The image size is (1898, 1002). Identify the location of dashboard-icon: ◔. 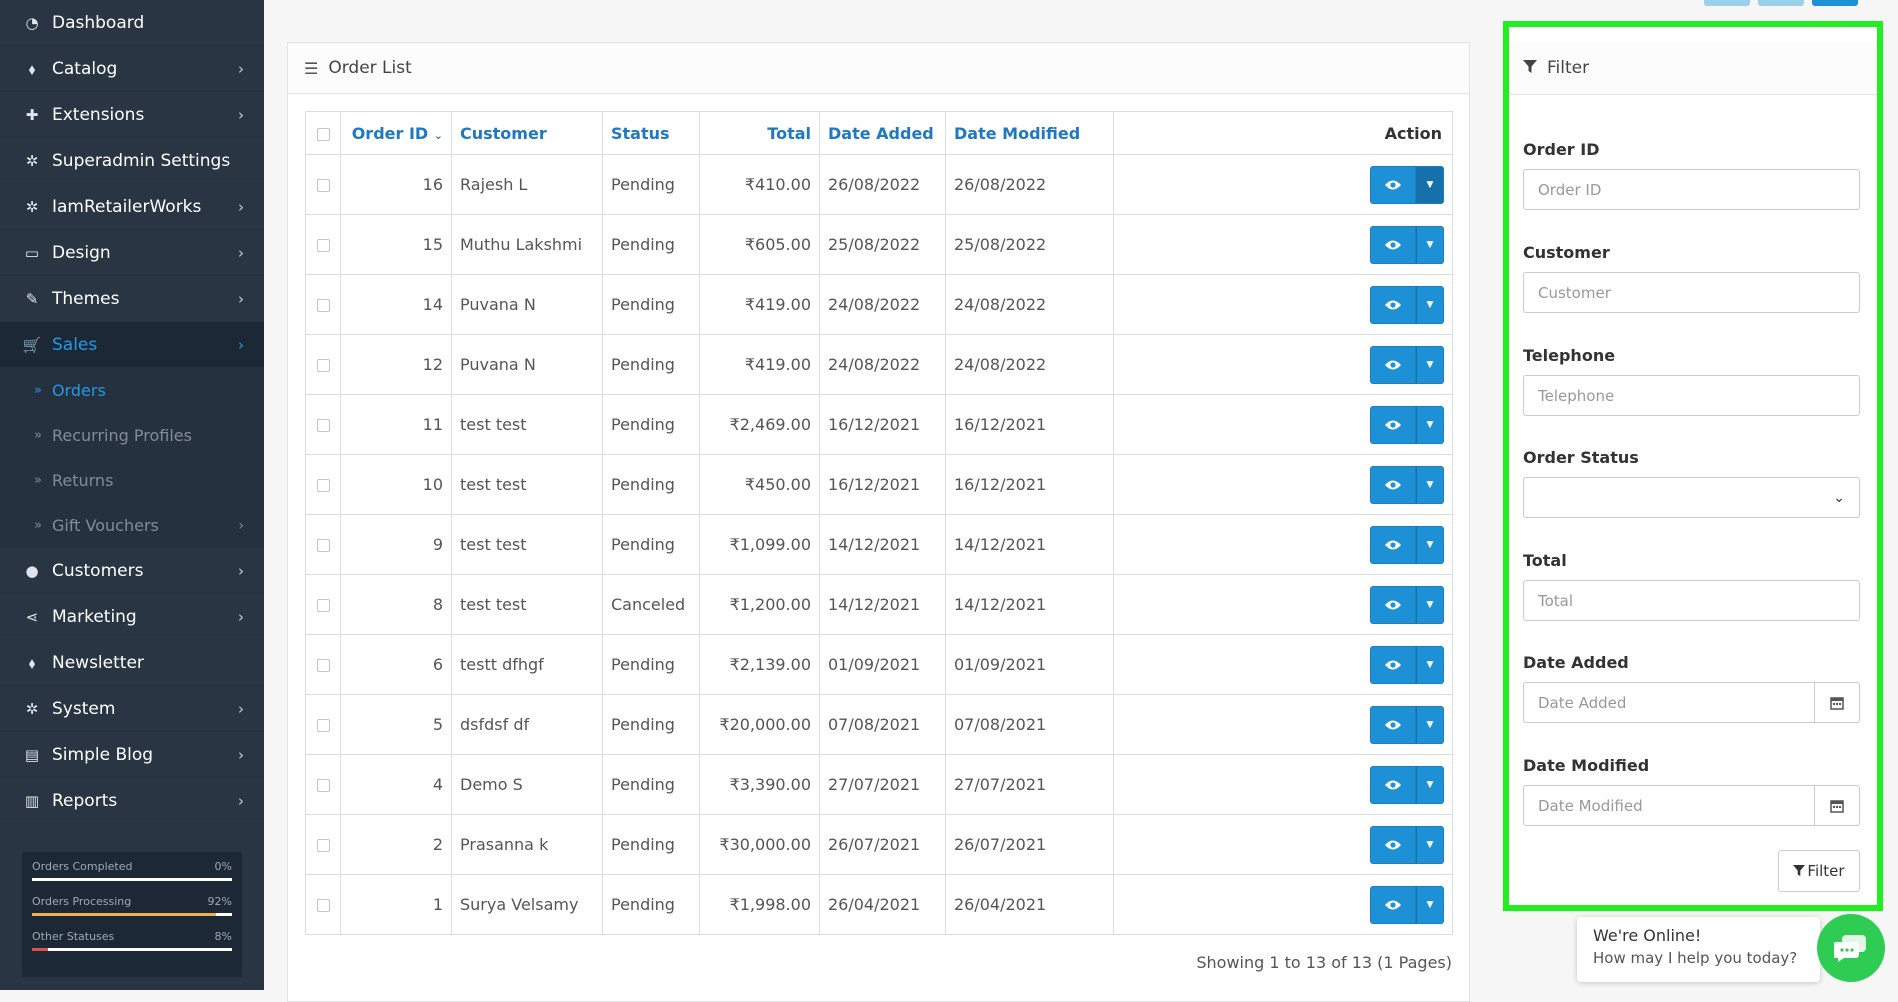
(32, 22).